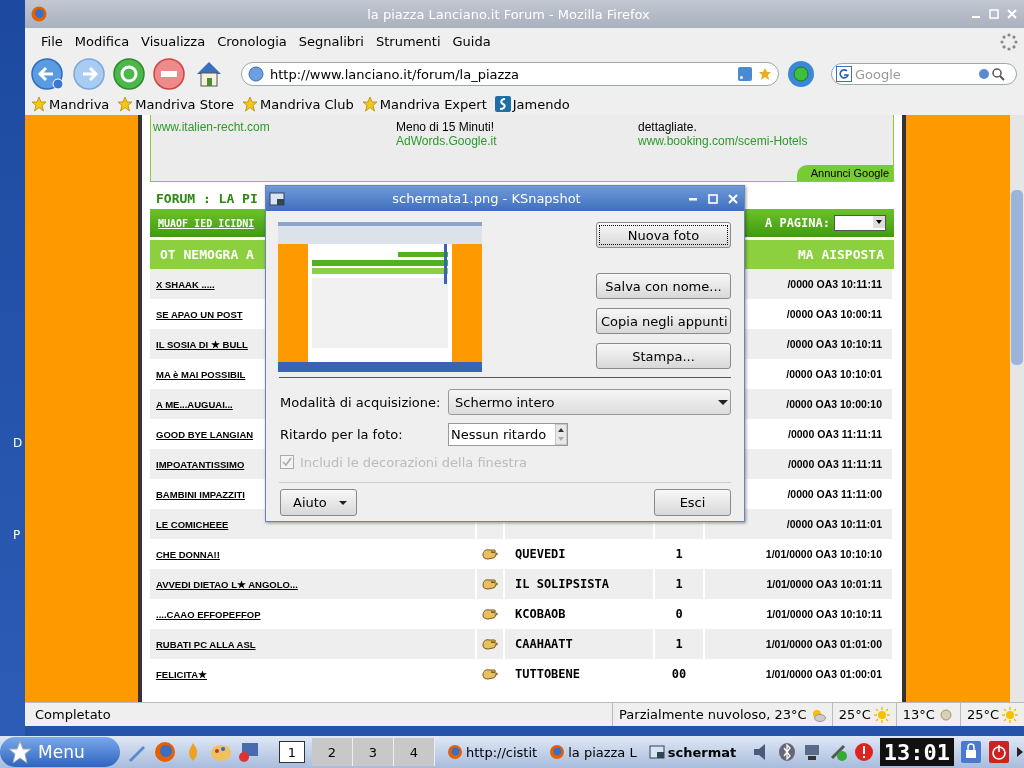  I want to click on dialog-title: schermata1.png - KSnapshot, so click(486, 198).